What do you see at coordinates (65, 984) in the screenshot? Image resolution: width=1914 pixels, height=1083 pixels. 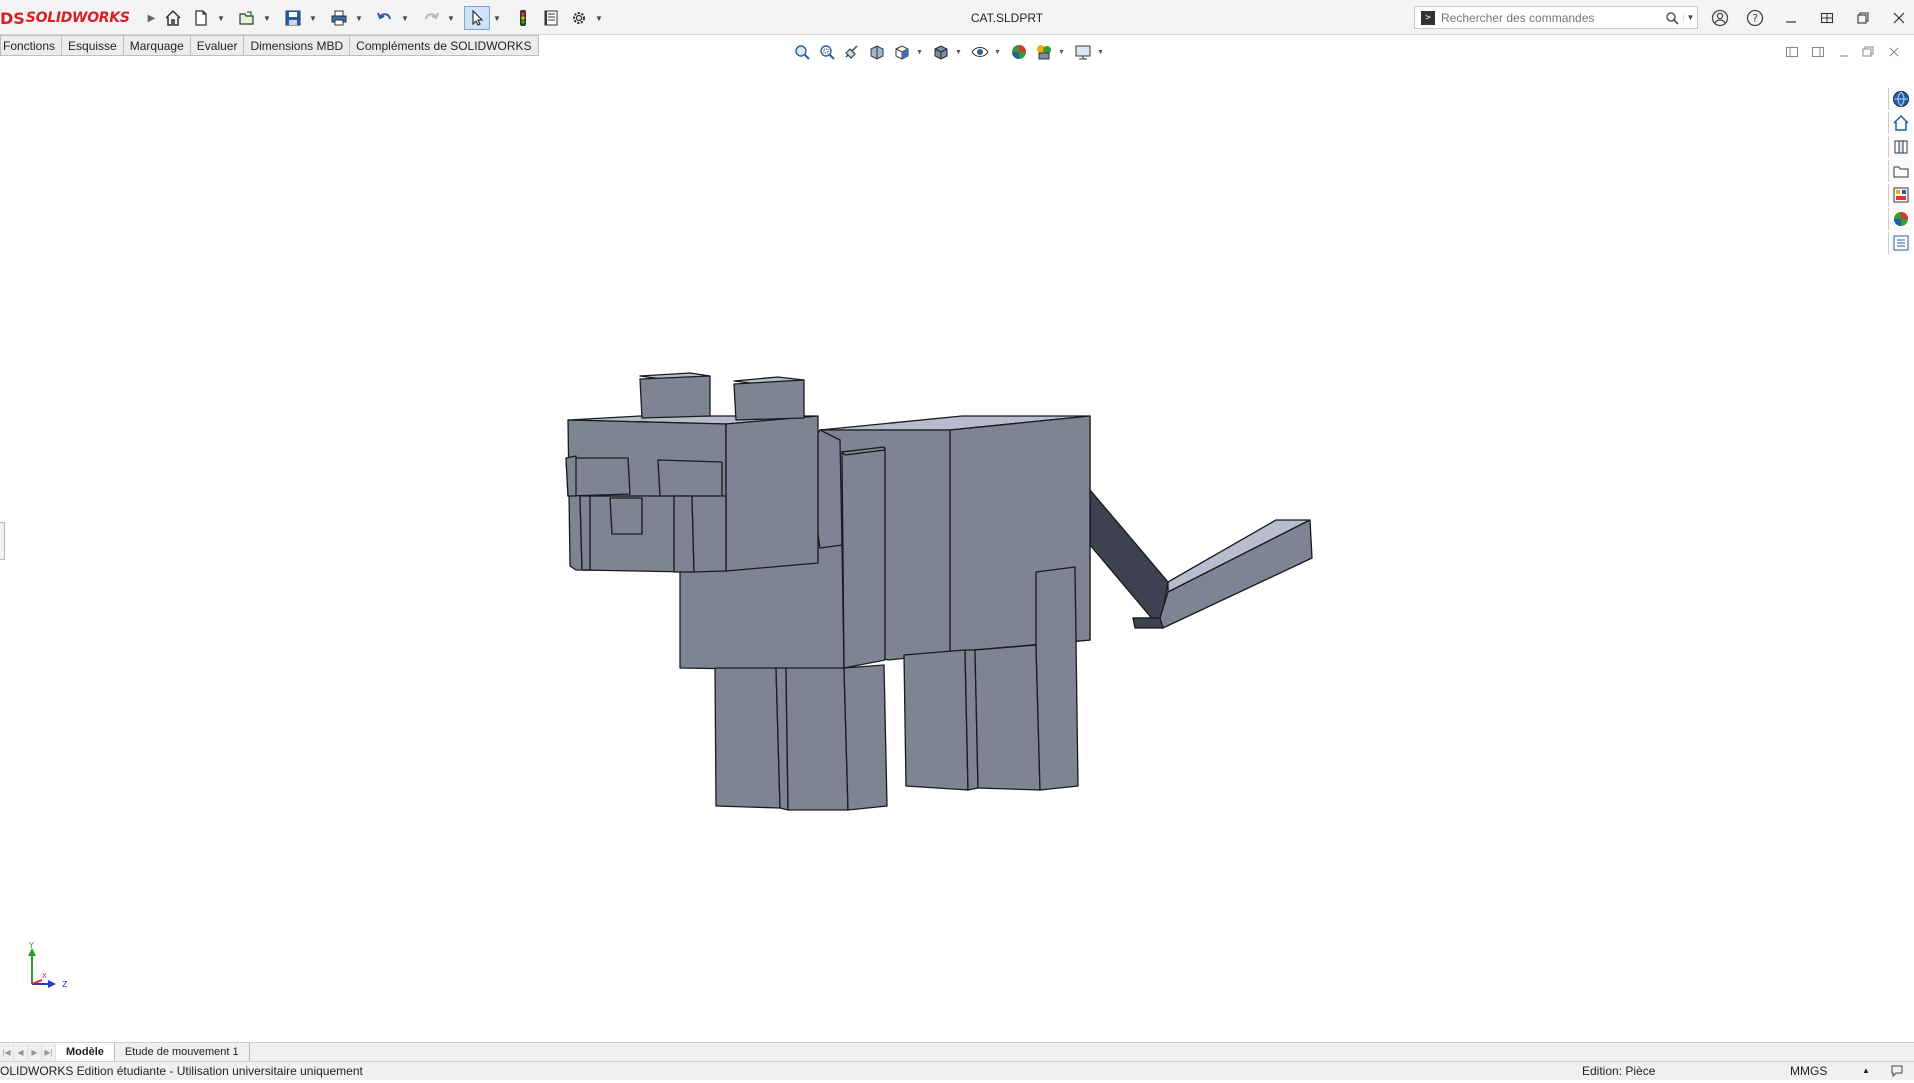 I see `triad-z-label: Z` at bounding box center [65, 984].